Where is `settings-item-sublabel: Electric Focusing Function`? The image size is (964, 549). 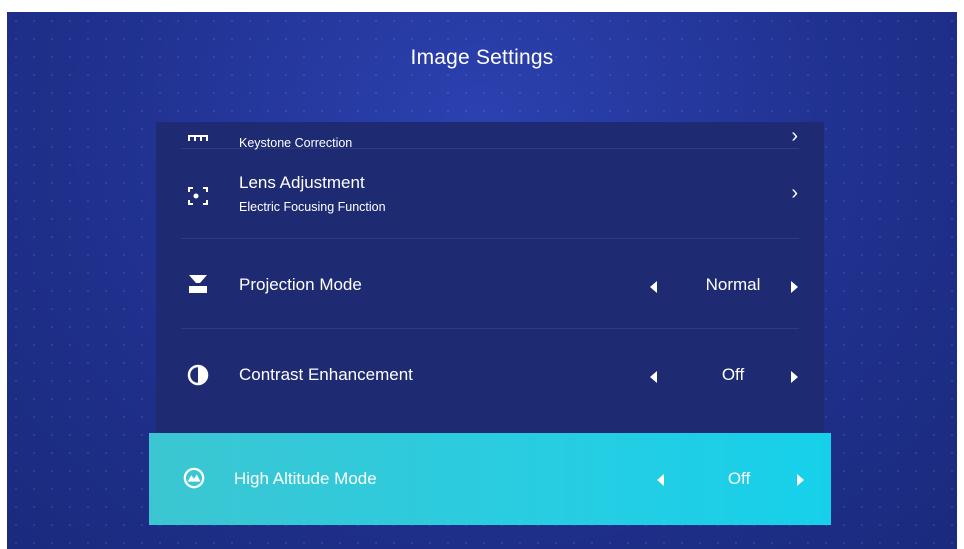 settings-item-sublabel: Electric Focusing Function is located at coordinates (312, 207).